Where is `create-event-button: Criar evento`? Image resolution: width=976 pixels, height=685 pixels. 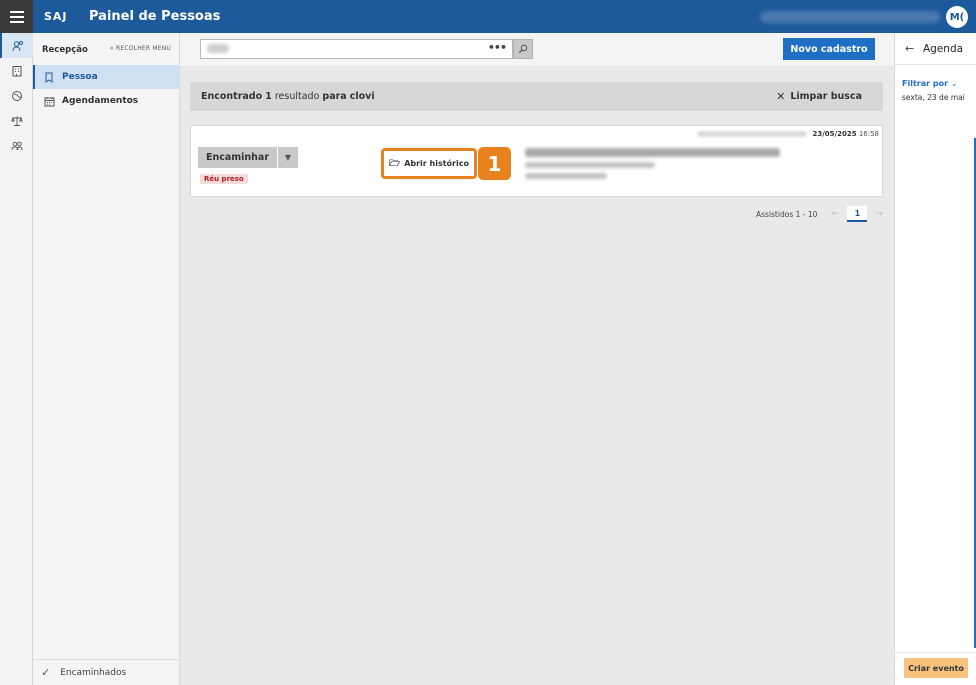
create-event-button: Criar evento is located at coordinates (936, 668).